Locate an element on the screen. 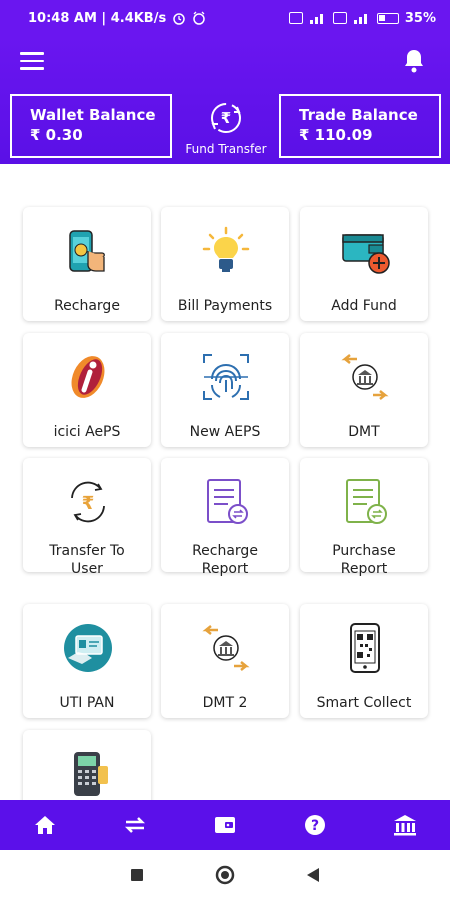 The width and height of the screenshot is (450, 900). pan-card-icon is located at coordinates (88, 648).